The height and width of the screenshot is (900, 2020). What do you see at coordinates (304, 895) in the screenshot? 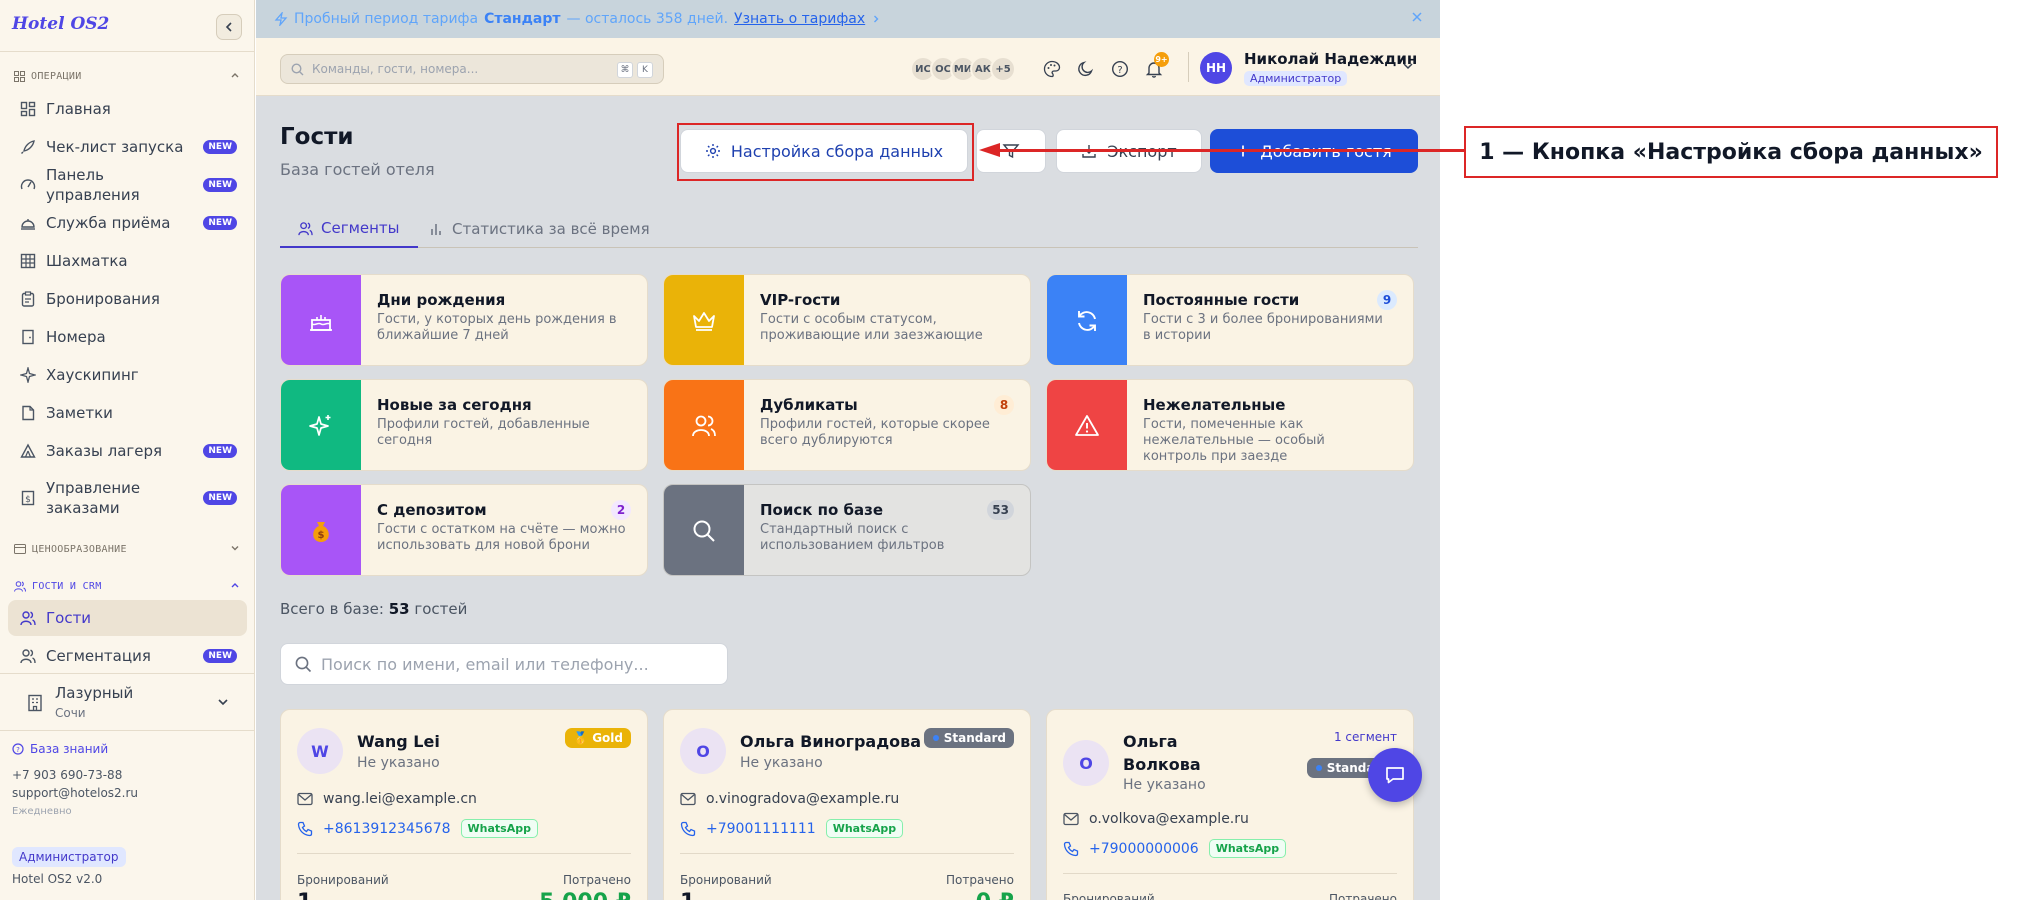
I see `bookings-value: 1` at bounding box center [304, 895].